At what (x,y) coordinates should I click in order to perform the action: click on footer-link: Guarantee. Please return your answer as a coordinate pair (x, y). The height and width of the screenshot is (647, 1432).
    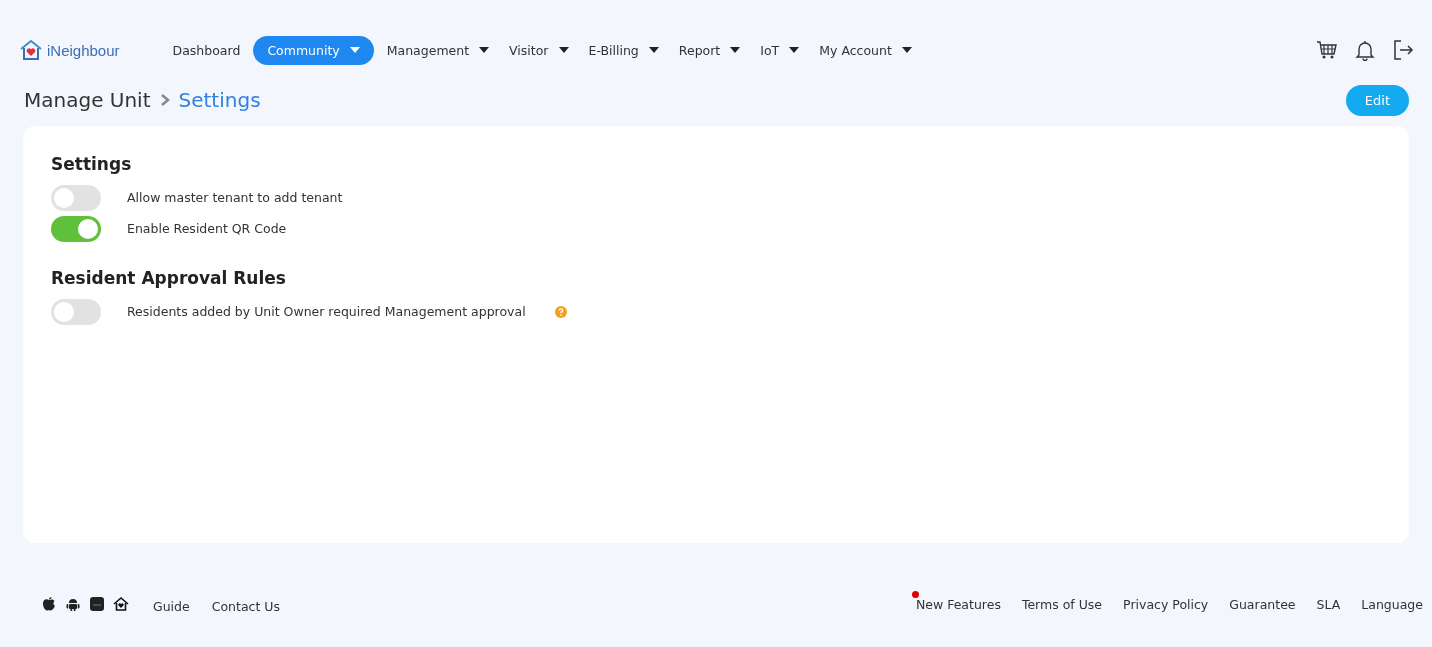
    Looking at the image, I should click on (1262, 604).